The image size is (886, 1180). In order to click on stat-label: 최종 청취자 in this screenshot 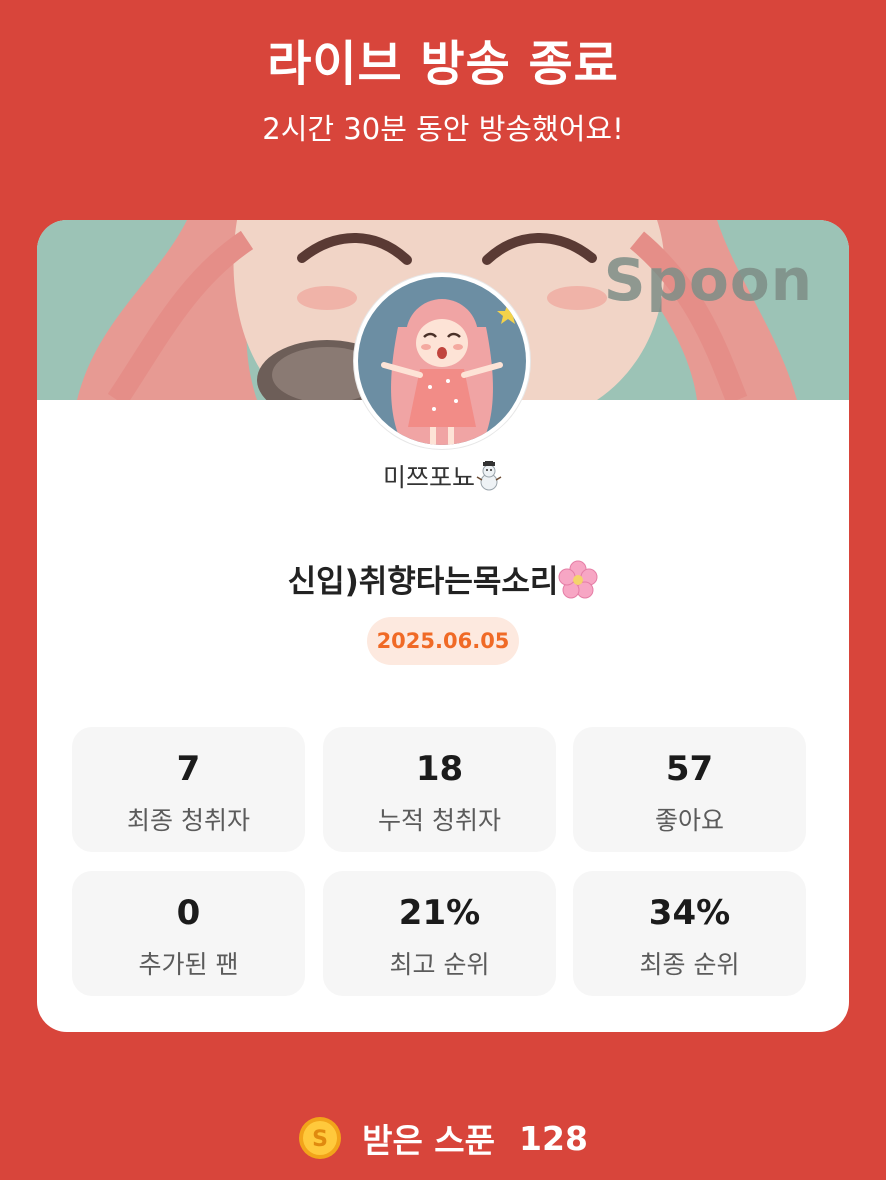, I will do `click(188, 820)`.